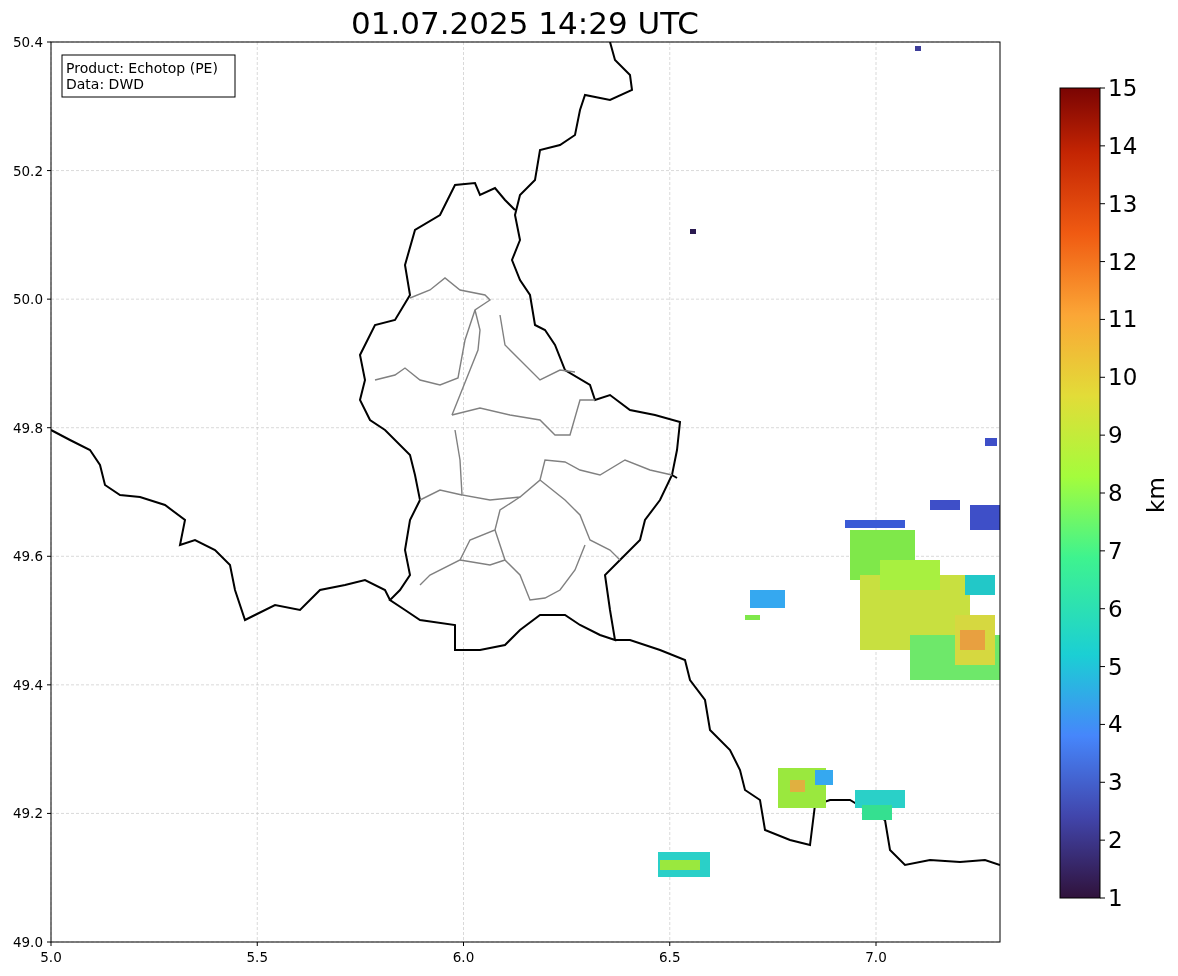  I want to click on colorbar-label: km, so click(1156, 495).